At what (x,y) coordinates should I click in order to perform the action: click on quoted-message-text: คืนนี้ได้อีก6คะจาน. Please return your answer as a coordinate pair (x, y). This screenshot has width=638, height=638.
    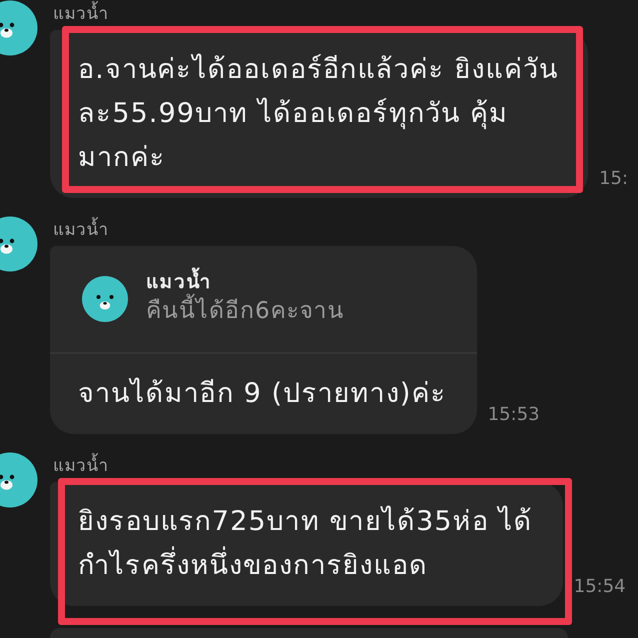
    Looking at the image, I should click on (245, 311).